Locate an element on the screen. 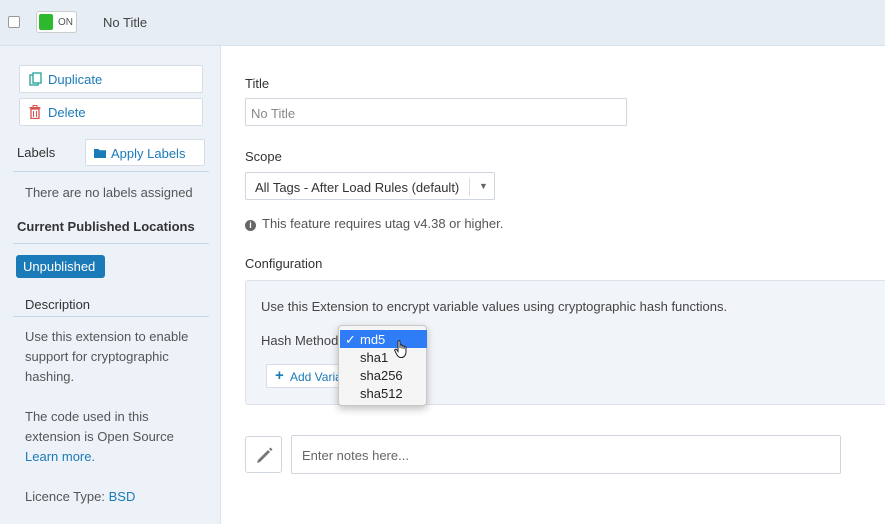 Image resolution: width=885 pixels, height=524 pixels. hash-method-dropdown: ✓ md5 sha1 sha256 sha512 is located at coordinates (382, 365).